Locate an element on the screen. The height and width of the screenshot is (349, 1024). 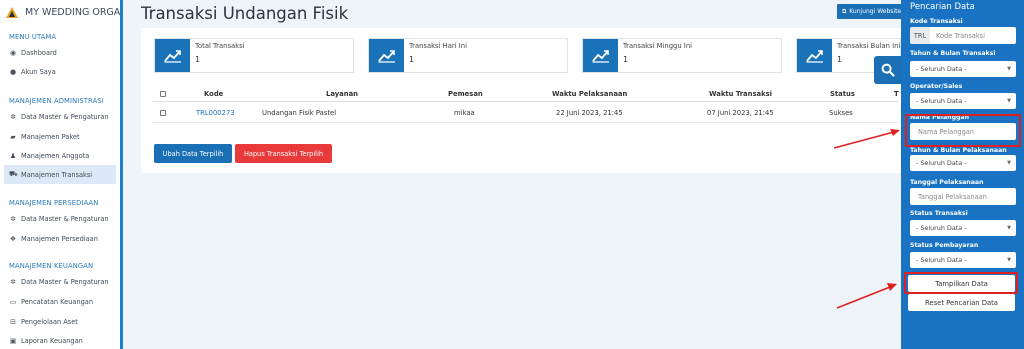
annotation-arrows is located at coordinates (866, 219).